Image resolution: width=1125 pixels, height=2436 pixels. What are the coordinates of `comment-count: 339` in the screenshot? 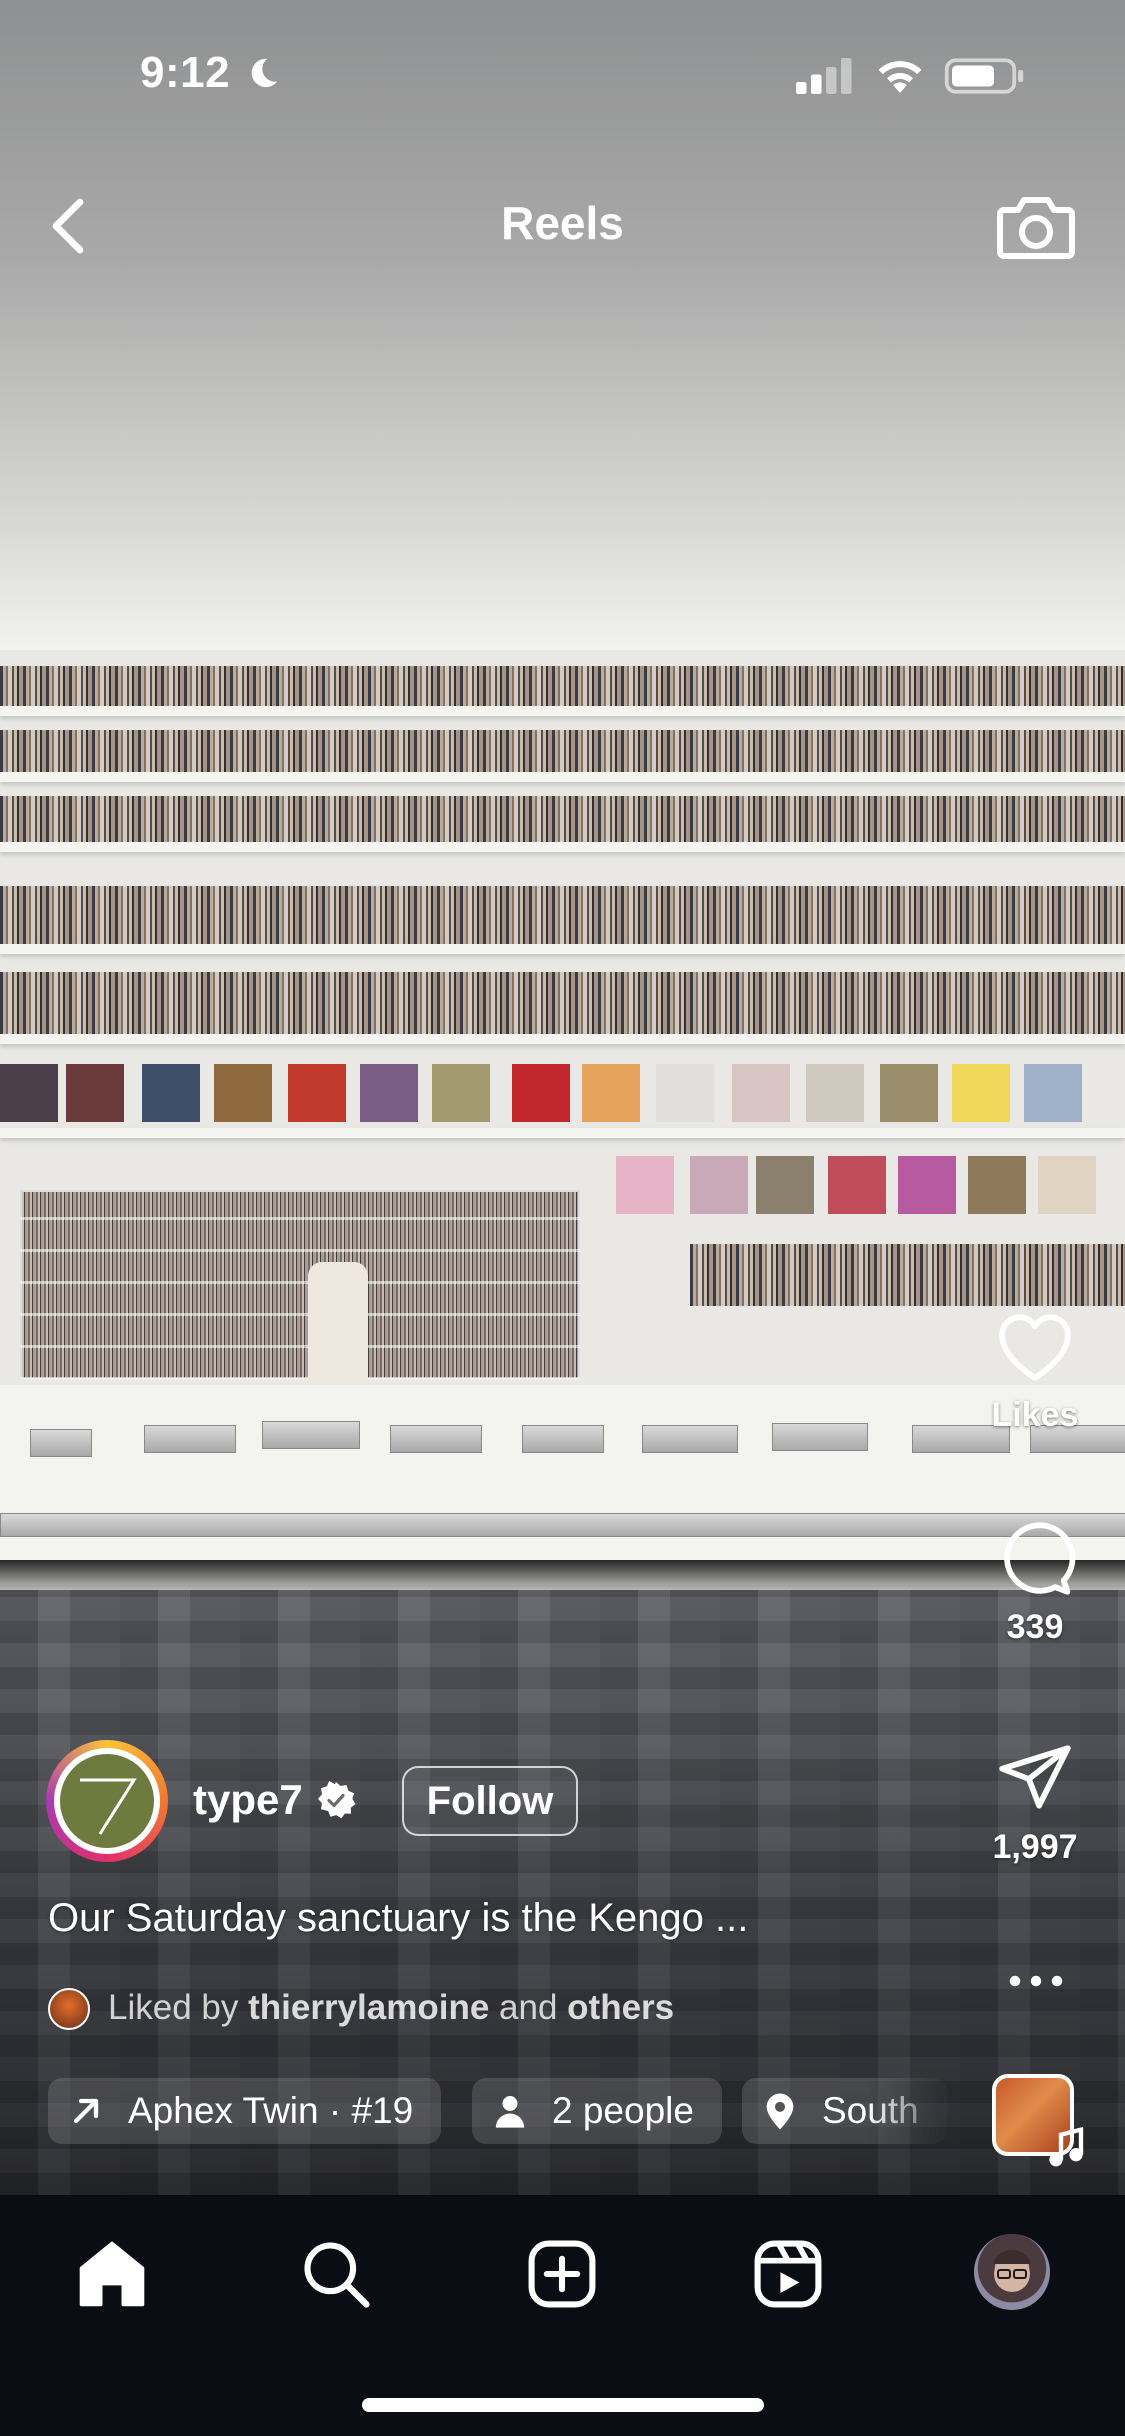 It's located at (1035, 1627).